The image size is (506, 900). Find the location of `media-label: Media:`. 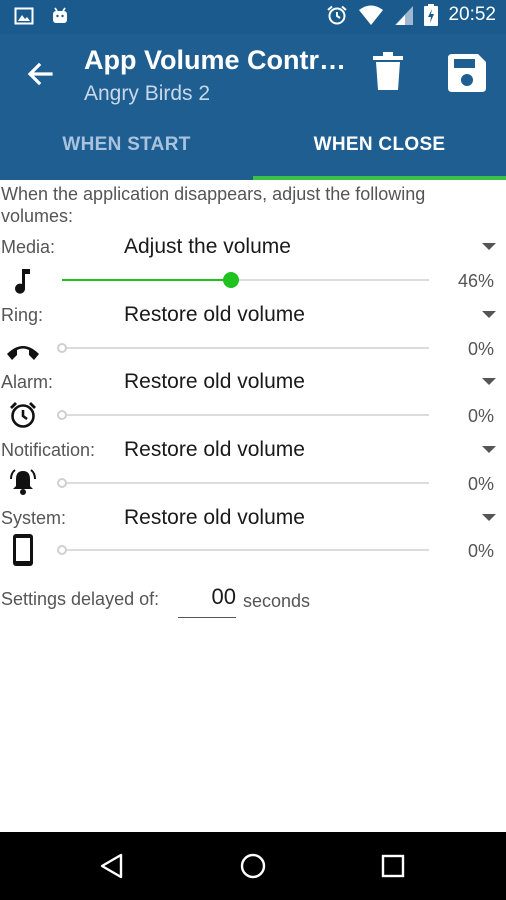

media-label: Media: is located at coordinates (28, 247).